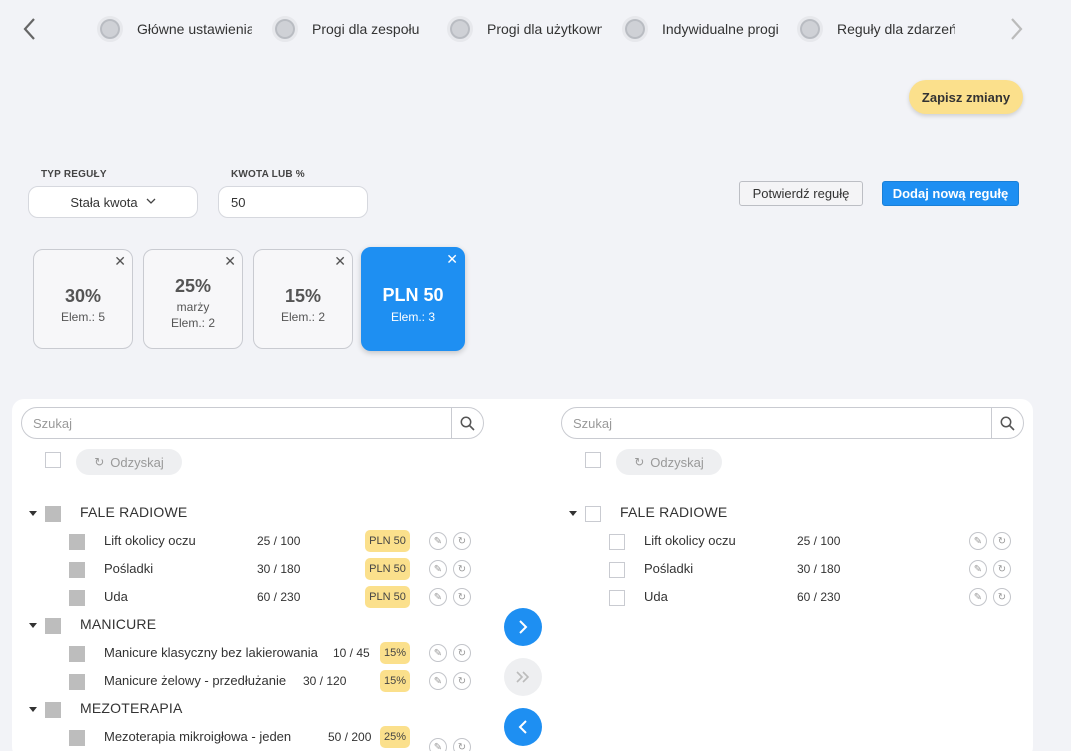 The width and height of the screenshot is (1071, 751). I want to click on step-1: Główne ustawienia, so click(174, 29).